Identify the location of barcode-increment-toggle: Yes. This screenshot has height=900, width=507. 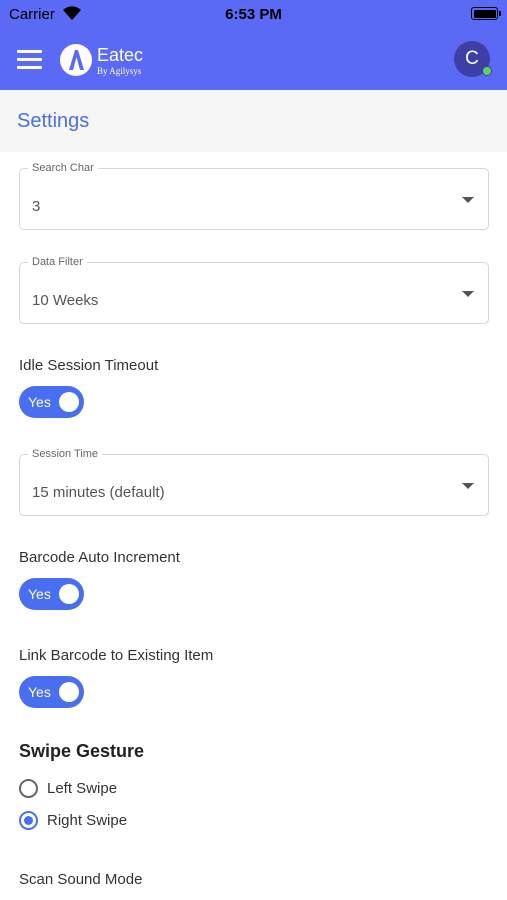
(51, 594).